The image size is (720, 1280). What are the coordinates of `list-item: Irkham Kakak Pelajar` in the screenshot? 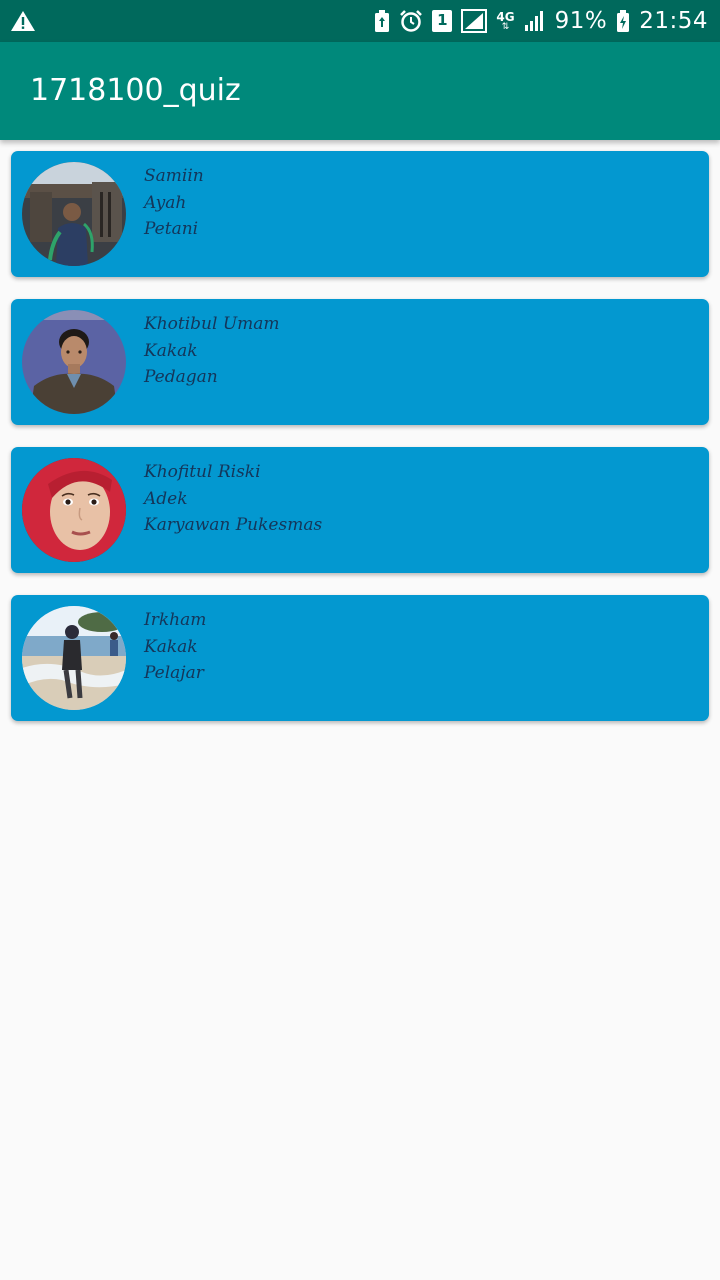 It's located at (360, 658).